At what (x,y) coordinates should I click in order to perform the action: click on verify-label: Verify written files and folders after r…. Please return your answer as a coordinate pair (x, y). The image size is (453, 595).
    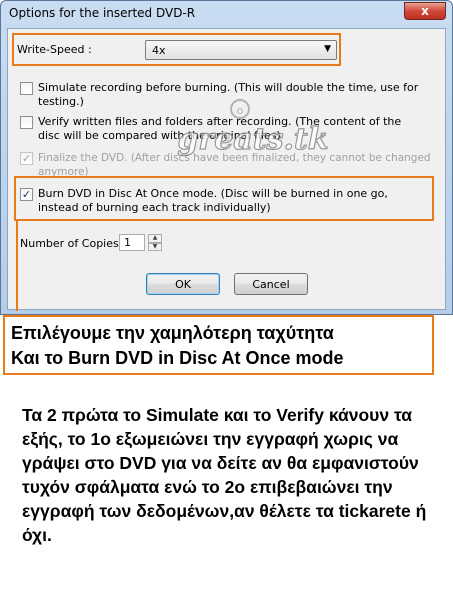
    Looking at the image, I should click on (220, 128).